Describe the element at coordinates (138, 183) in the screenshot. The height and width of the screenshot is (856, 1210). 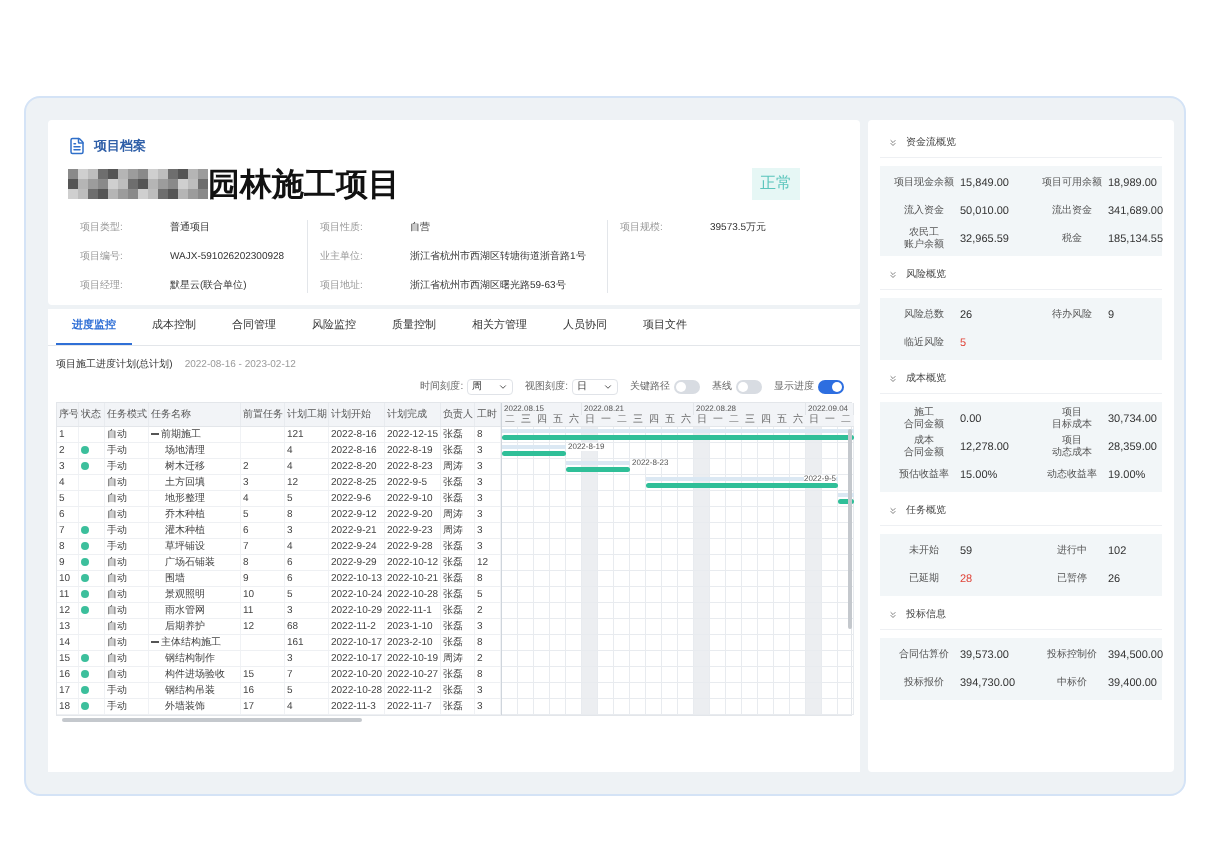
I see `redacted-mosaic-drawing` at that location.